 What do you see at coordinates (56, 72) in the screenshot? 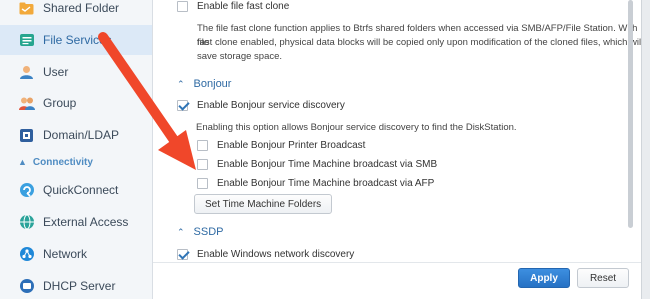
I see `sidebar-item-label: User` at bounding box center [56, 72].